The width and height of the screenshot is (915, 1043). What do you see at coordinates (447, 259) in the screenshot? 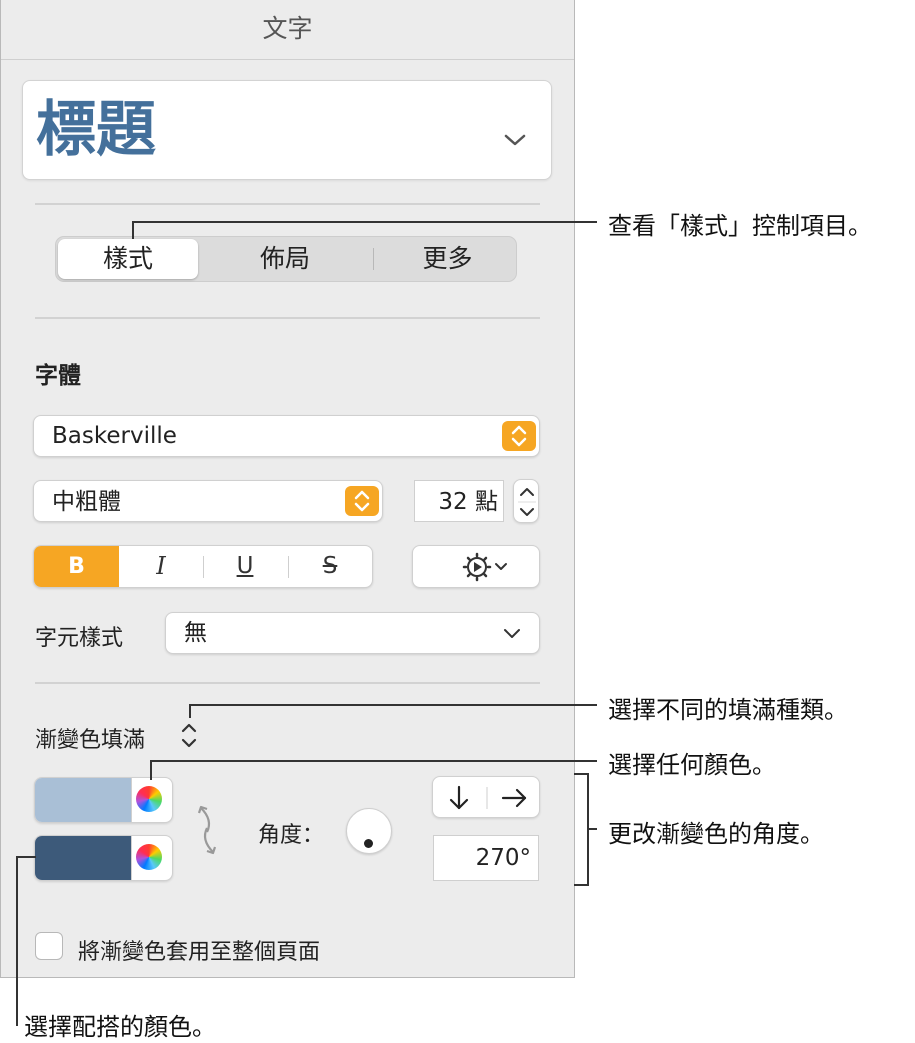
I see `tab-more: 更多` at bounding box center [447, 259].